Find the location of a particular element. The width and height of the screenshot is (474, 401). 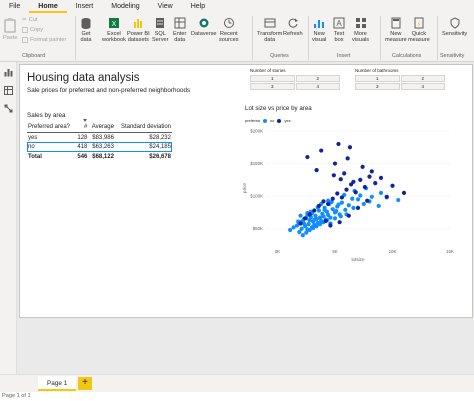

stories-slicer: Number of stories 1 2 3 4 is located at coordinates (295, 79).